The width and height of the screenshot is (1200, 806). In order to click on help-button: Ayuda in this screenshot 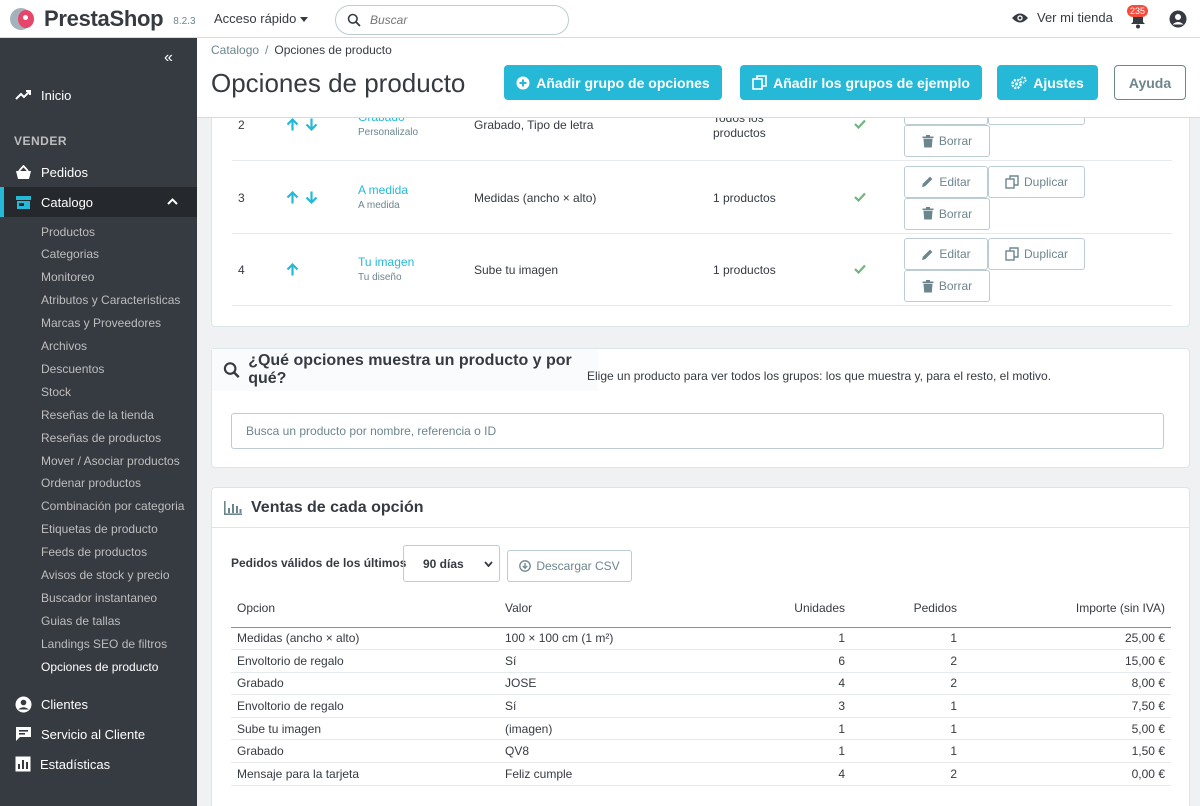, I will do `click(1150, 82)`.